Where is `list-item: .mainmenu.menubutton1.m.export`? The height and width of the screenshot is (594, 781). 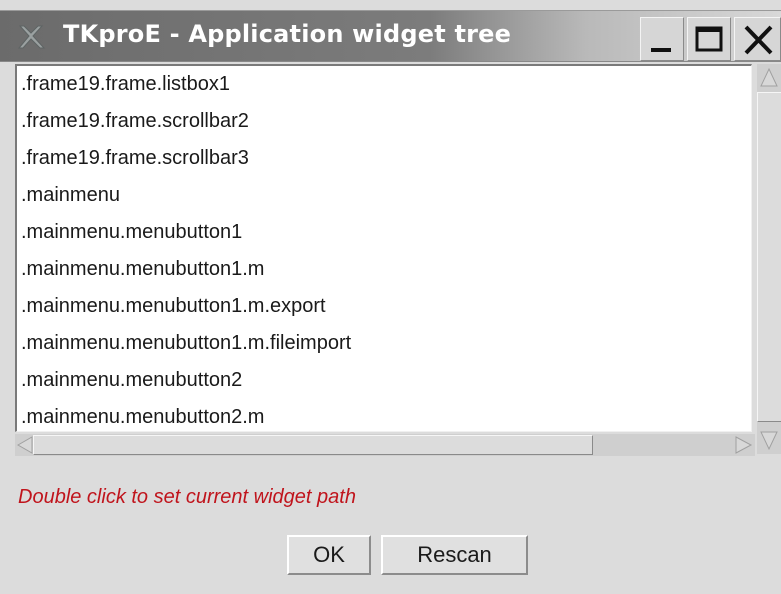
list-item: .mainmenu.menubutton1.m.export is located at coordinates (173, 306).